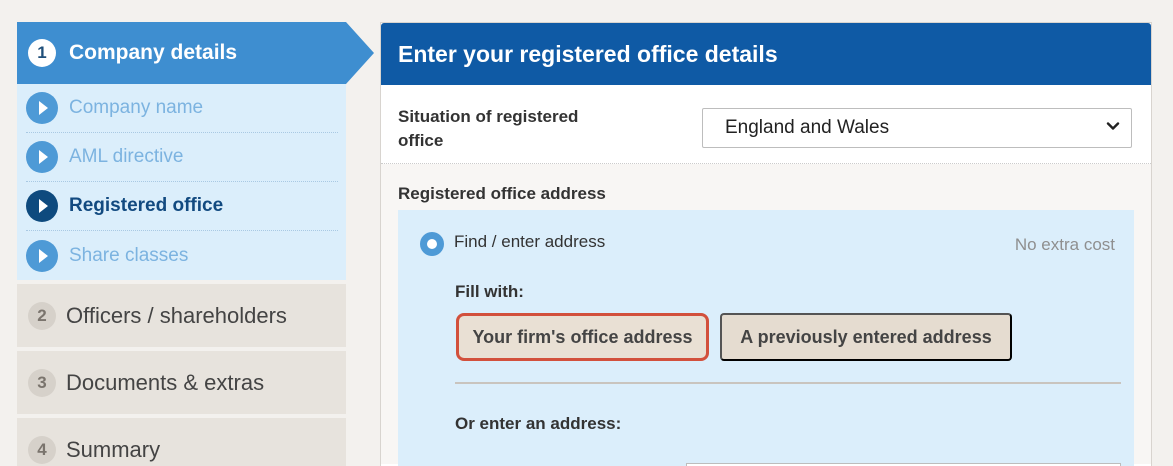 This screenshot has width=1173, height=466. Describe the element at coordinates (1064, 244) in the screenshot. I see `cost-note: No extra cost` at that location.